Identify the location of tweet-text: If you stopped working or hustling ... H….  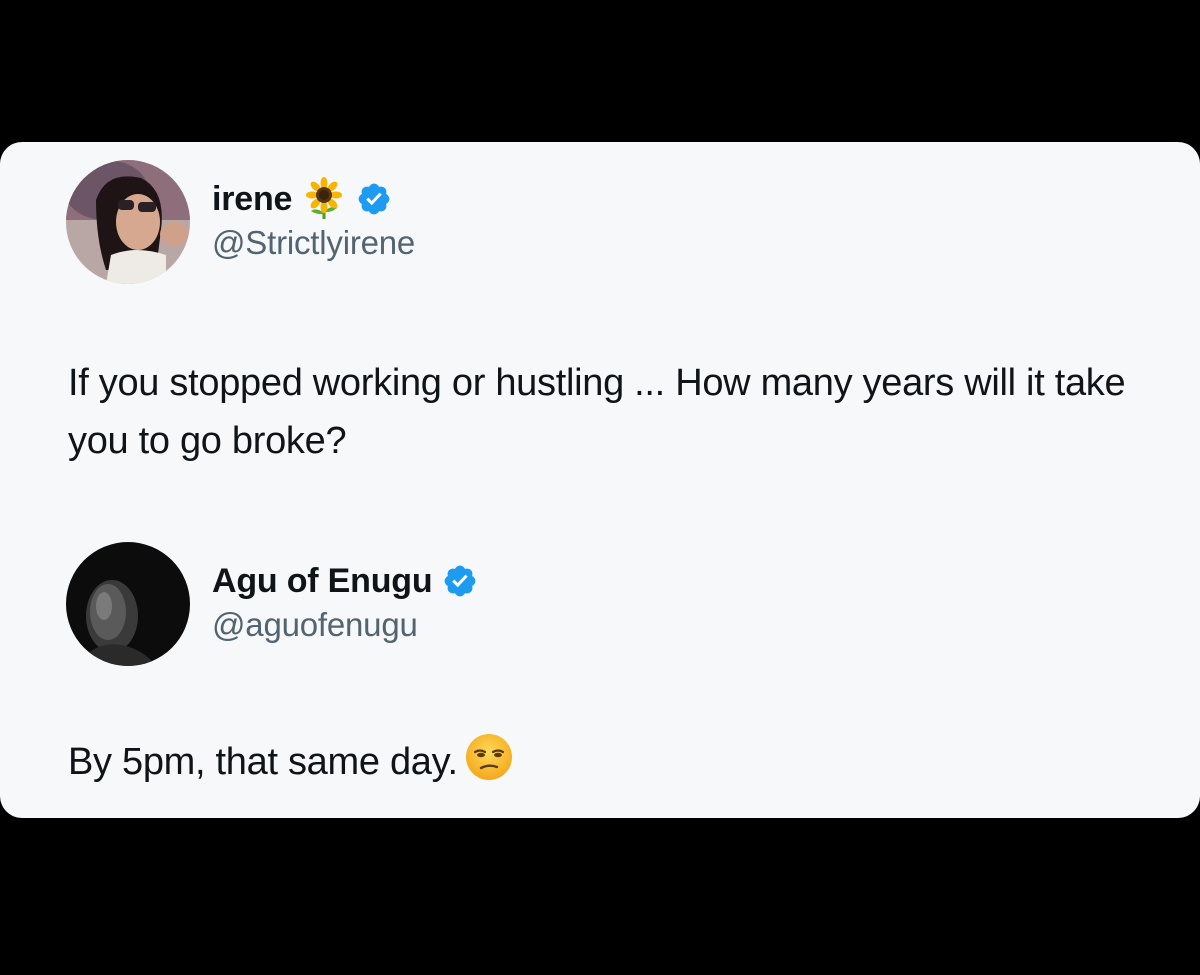
(597, 412).